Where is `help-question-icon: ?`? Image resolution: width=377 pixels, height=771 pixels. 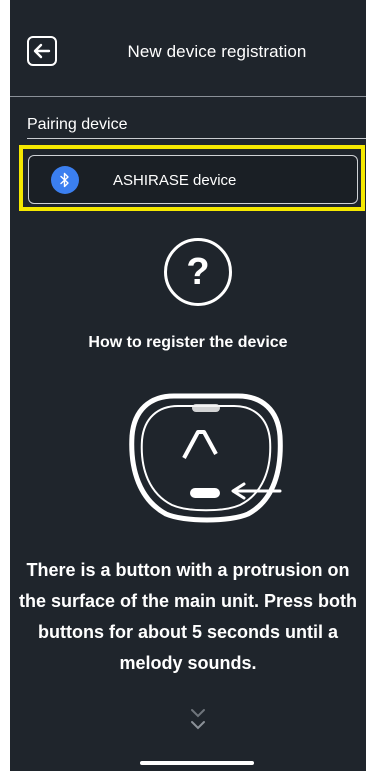 help-question-icon: ? is located at coordinates (198, 272).